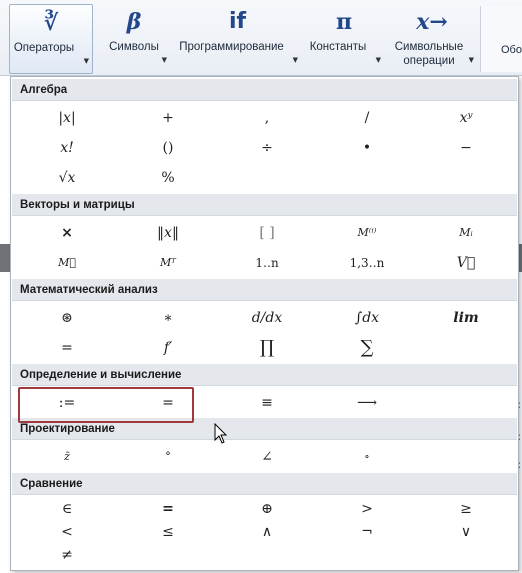 The height and width of the screenshot is (573, 522). I want to click on prime-derivative-operator: f′, so click(168, 348).